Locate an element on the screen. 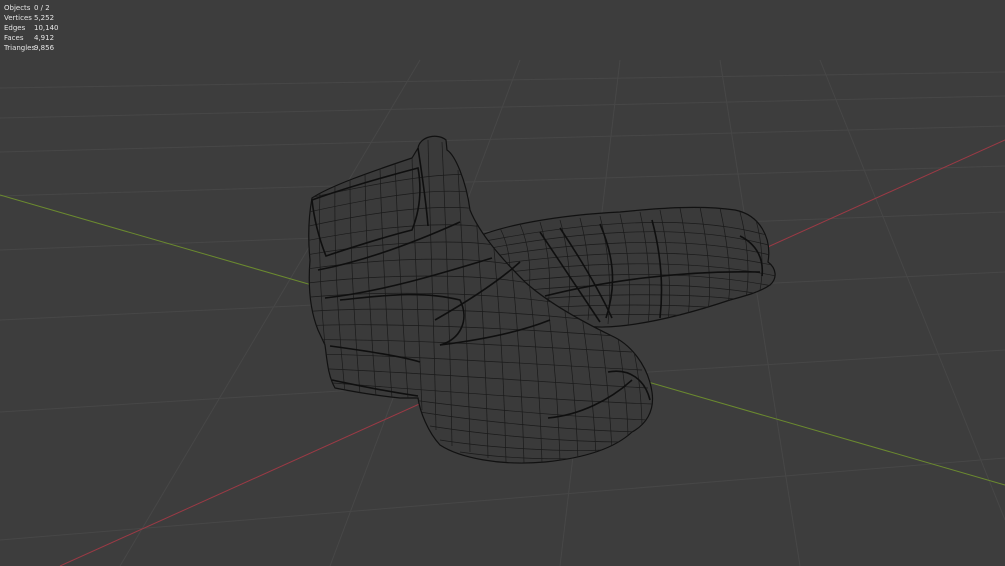  stat-value: 10,140 is located at coordinates (46, 28).